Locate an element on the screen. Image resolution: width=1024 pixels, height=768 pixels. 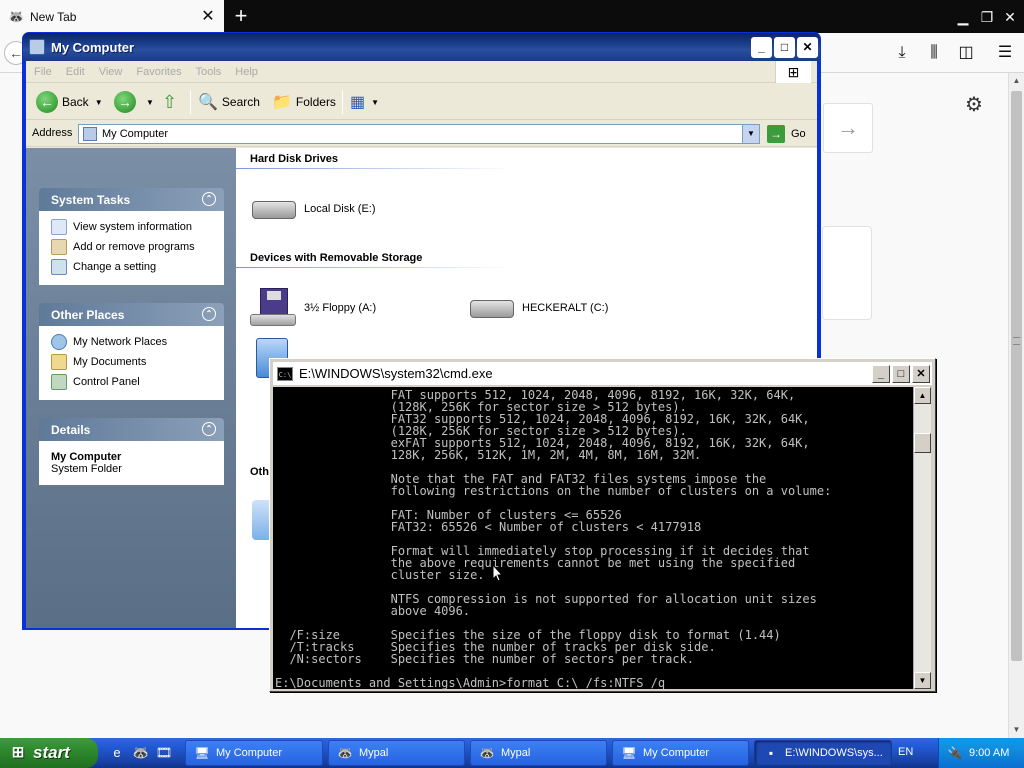
address-bar: Address My Computer ▼ → Go is located at coordinates (421, 134).